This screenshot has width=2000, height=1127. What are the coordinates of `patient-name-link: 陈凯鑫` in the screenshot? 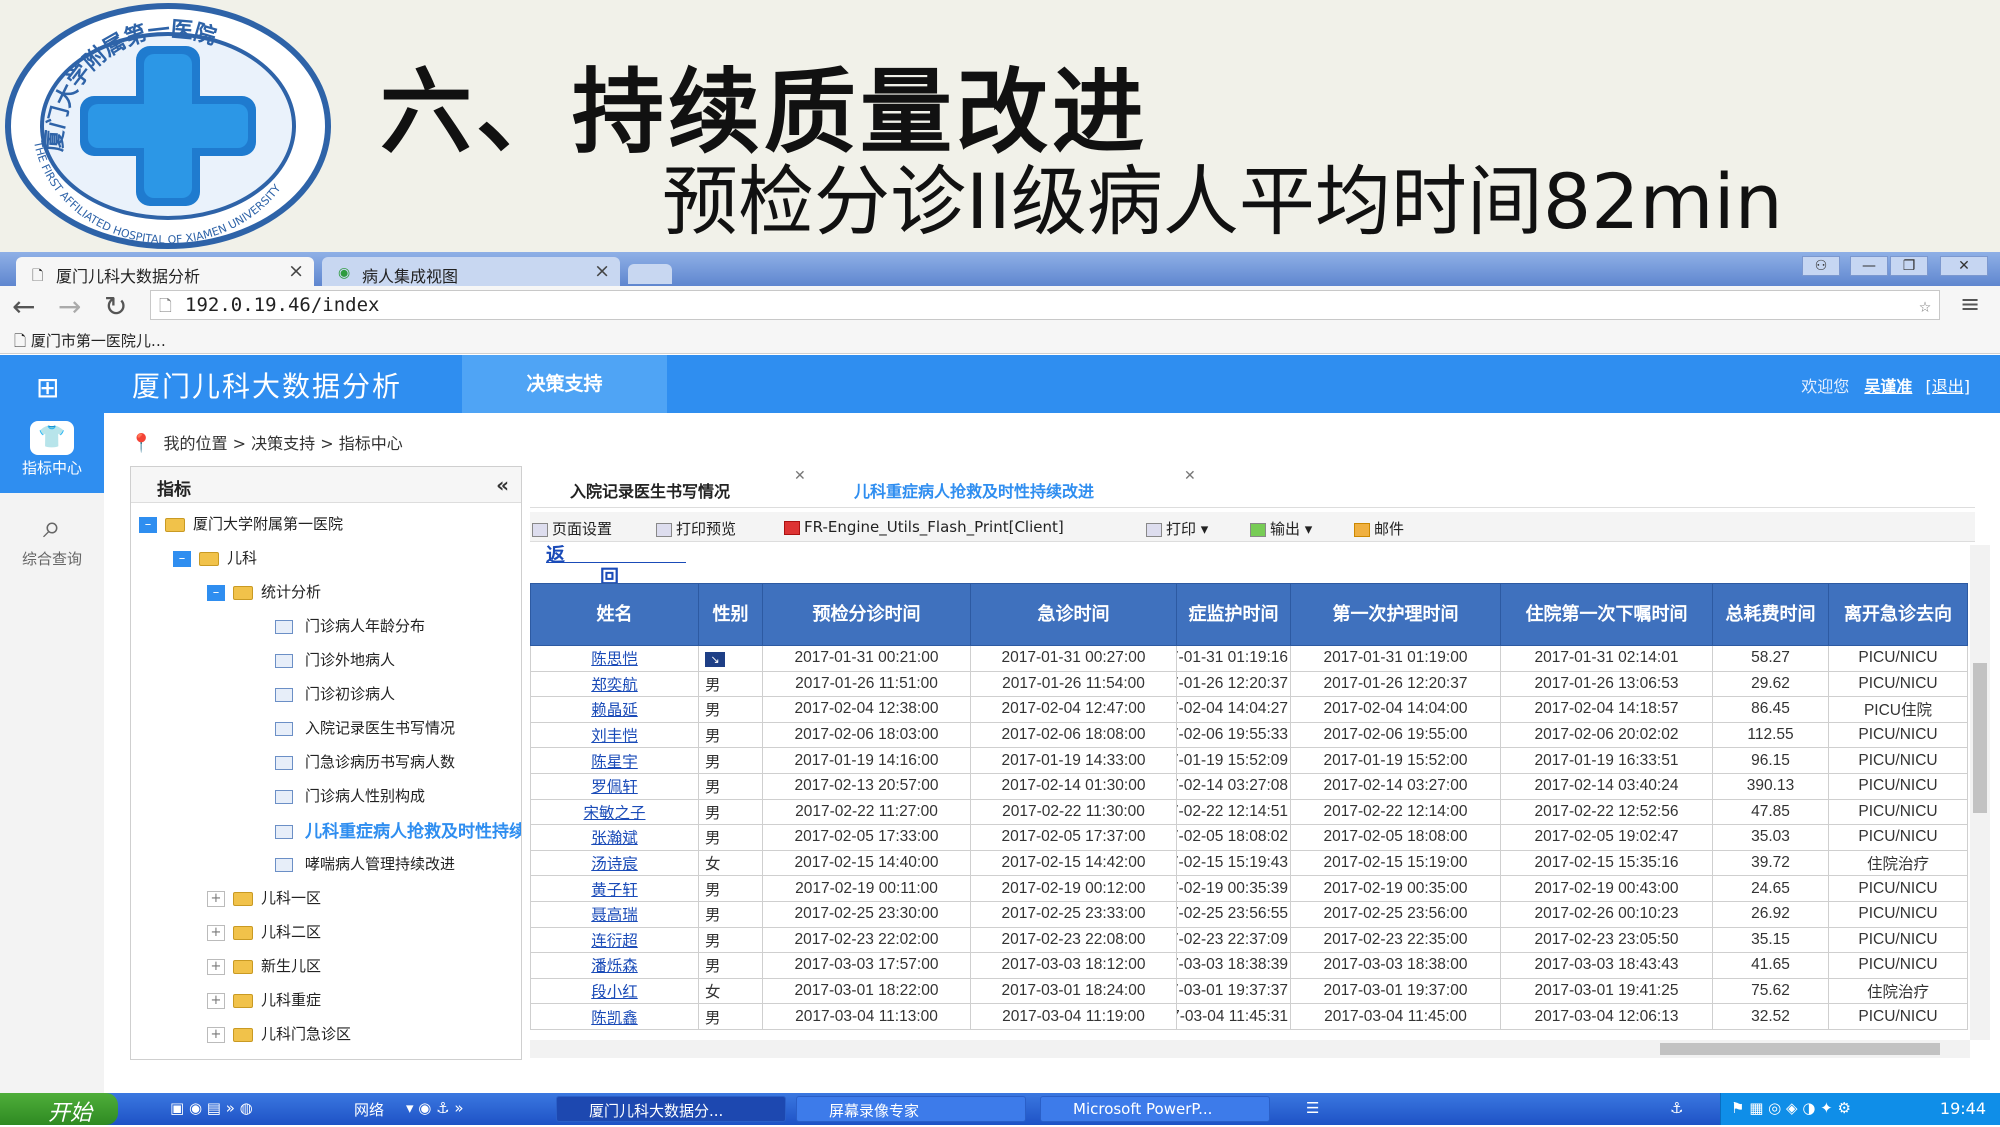 It's located at (614, 1016).